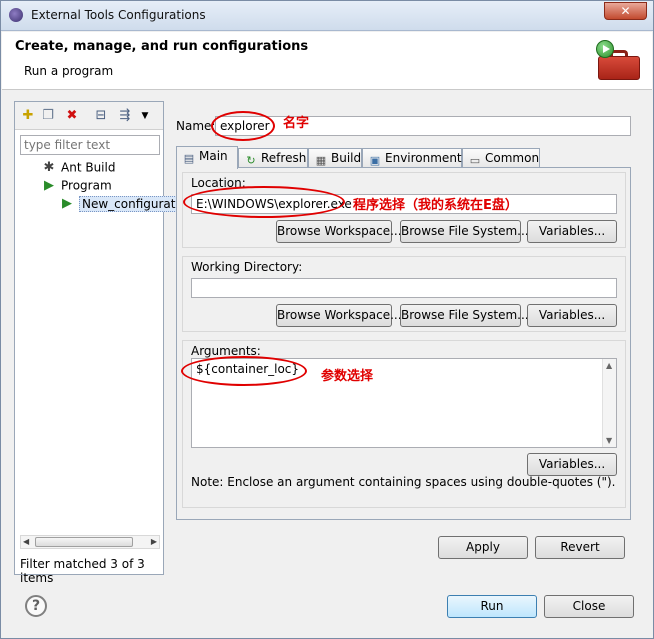 The height and width of the screenshot is (639, 654). I want to click on tab-environment: ▣ Environment, so click(412, 158).